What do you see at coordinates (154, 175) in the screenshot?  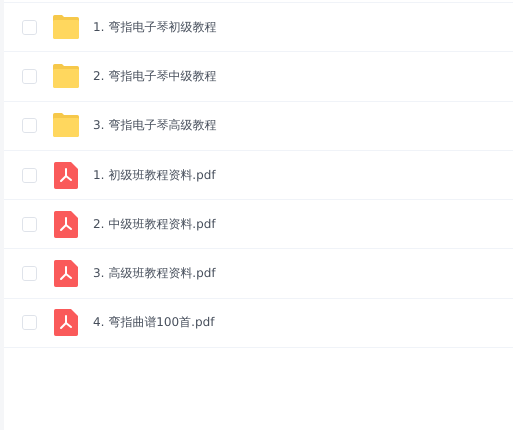 I see `file-name: 1. 初级班教程资料.pdf` at bounding box center [154, 175].